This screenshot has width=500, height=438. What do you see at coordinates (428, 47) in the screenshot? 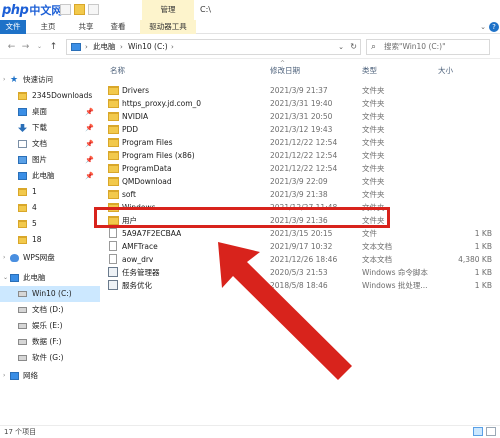
I see `search-box: ⌕ 搜索"Win10 (C:)"` at bounding box center [428, 47].